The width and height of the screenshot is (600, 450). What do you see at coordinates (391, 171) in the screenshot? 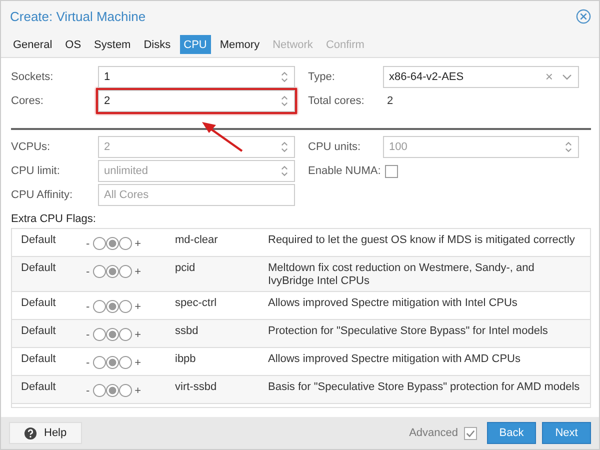
I see `checkbox` at bounding box center [391, 171].